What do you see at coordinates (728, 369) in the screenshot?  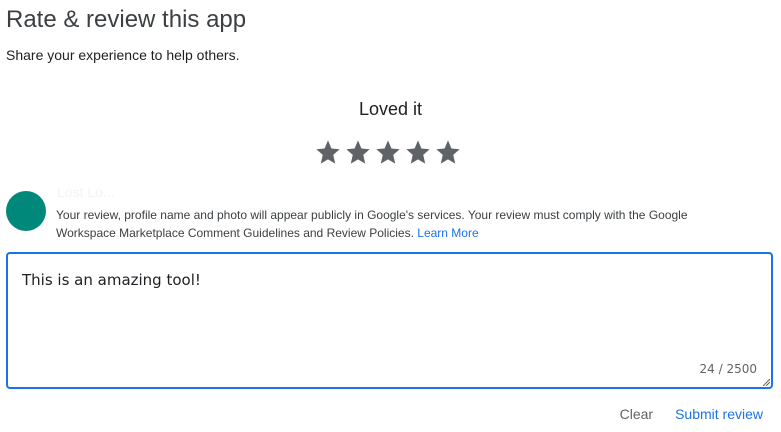 I see `character-counter: 24 / 2500` at bounding box center [728, 369].